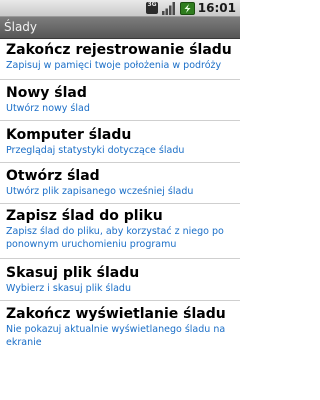 The width and height of the screenshot is (320, 400). What do you see at coordinates (100, 191) in the screenshot?
I see `menu-item-description: Utwórz plik zapisanego wcześniej śladu` at bounding box center [100, 191].